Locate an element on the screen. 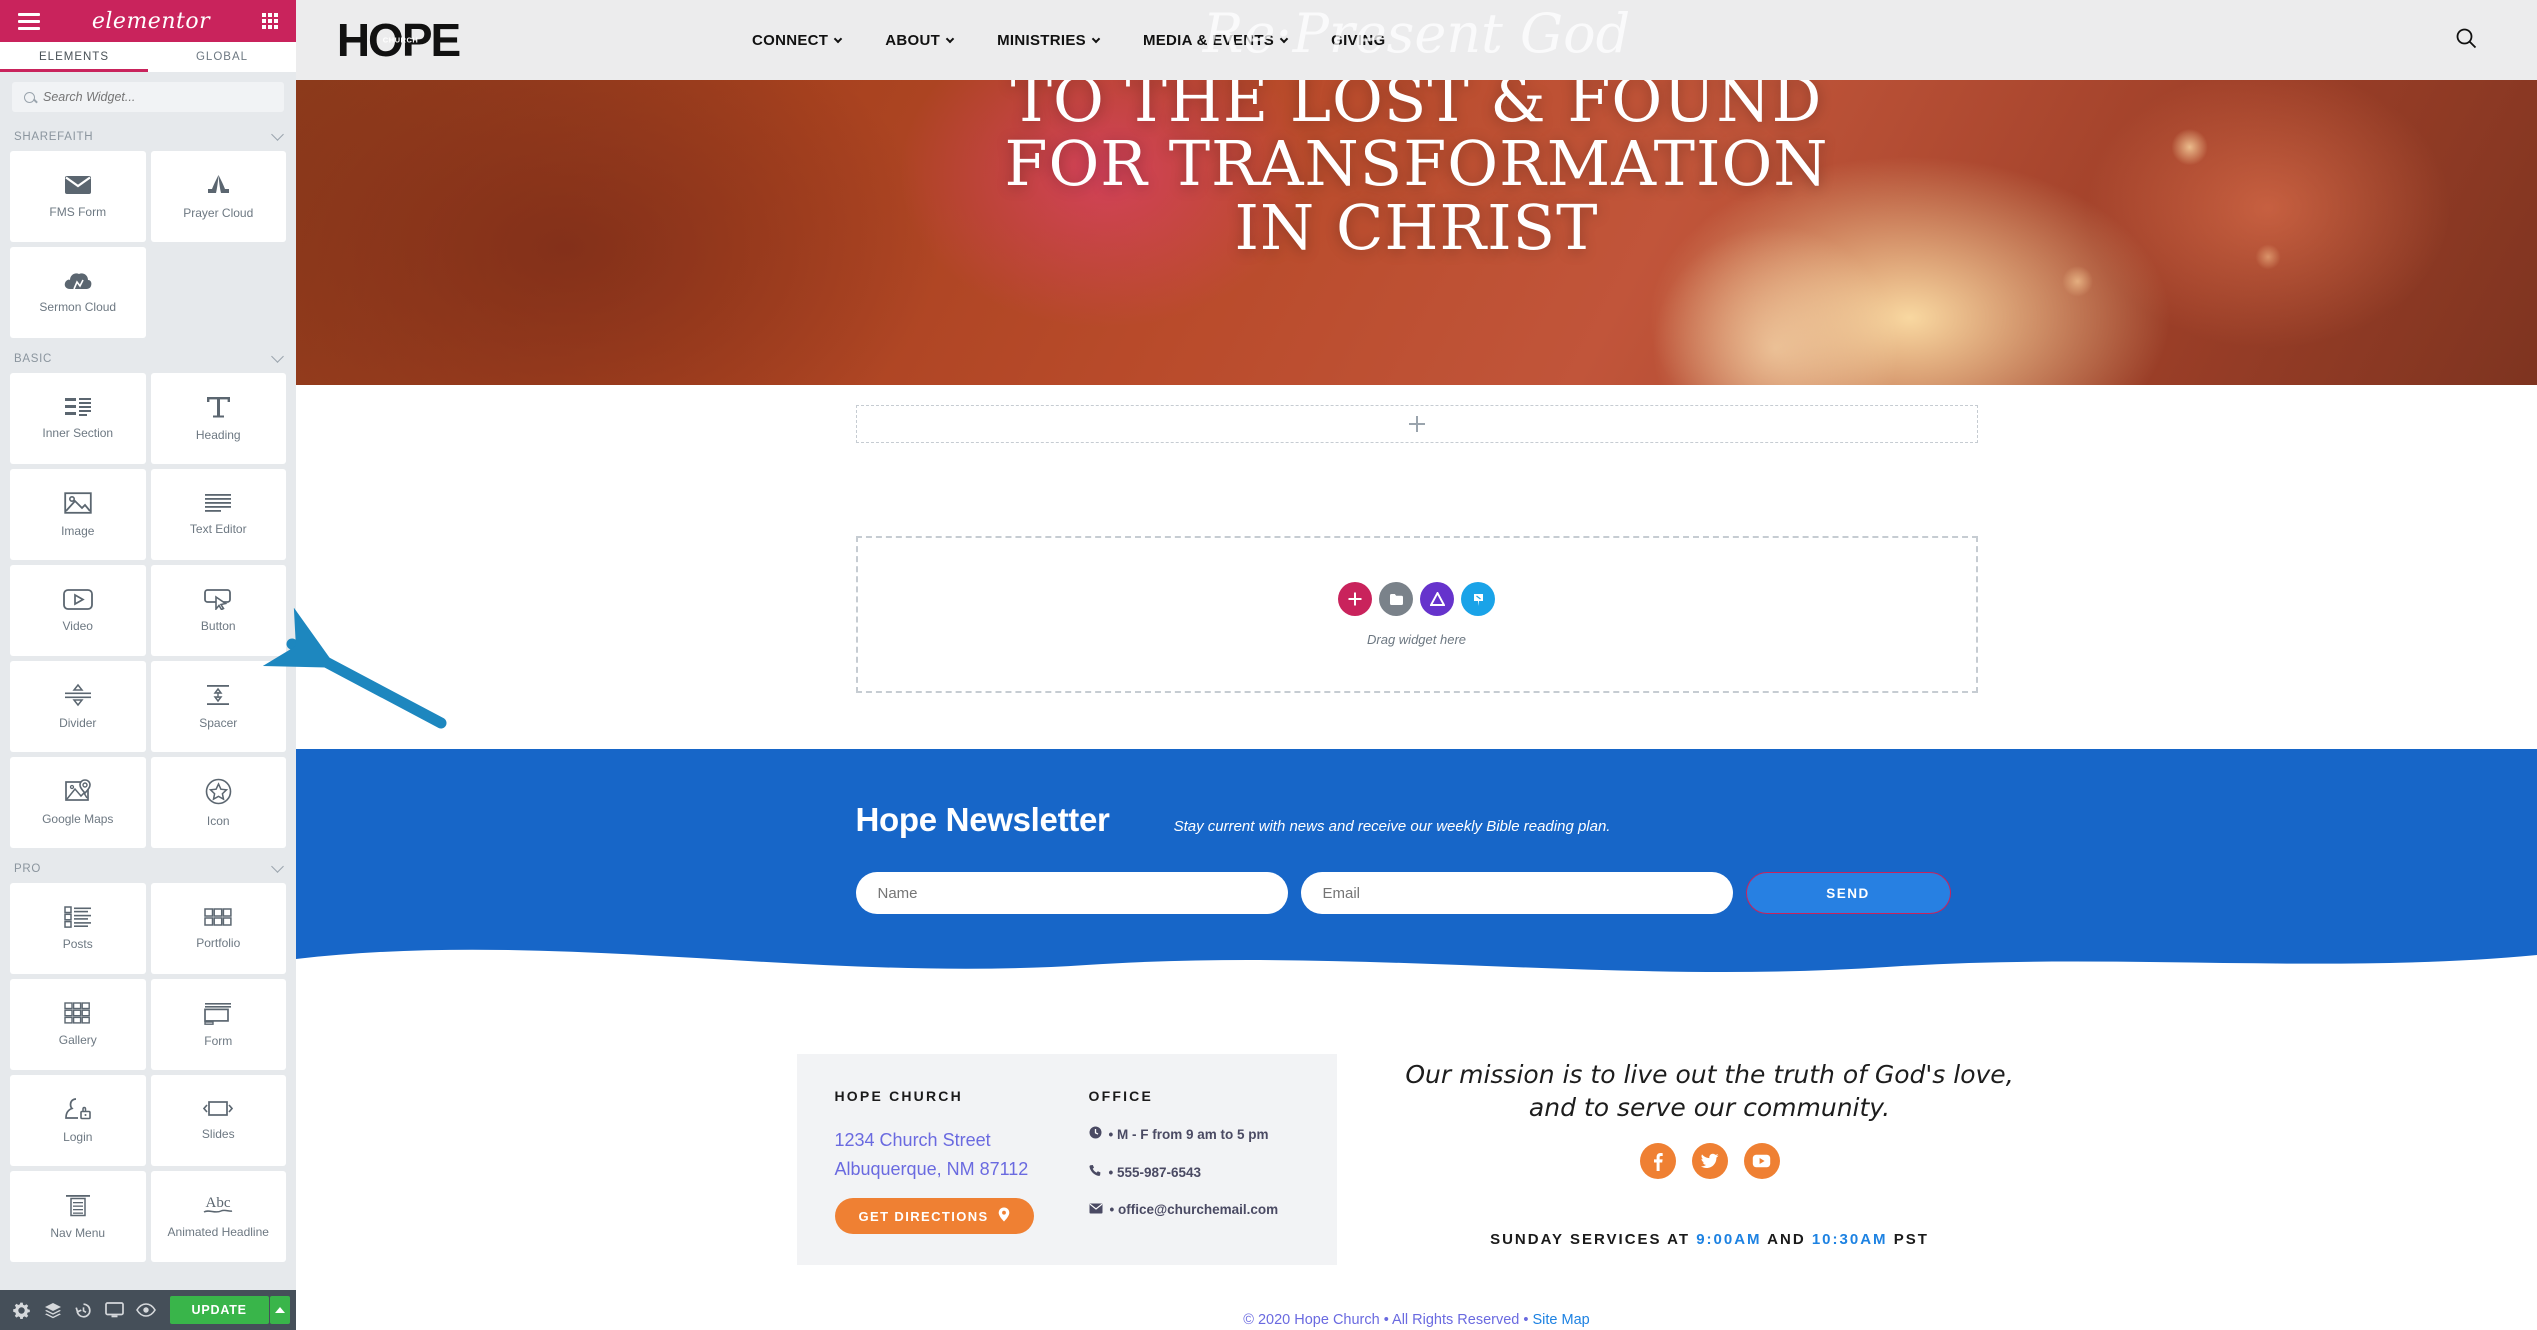  history-icon is located at coordinates (83, 1310).